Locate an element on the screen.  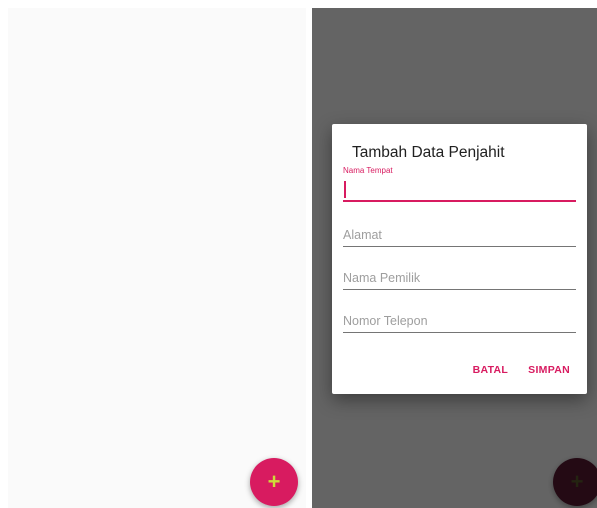
alamat-input: Alamat is located at coordinates (459, 235).